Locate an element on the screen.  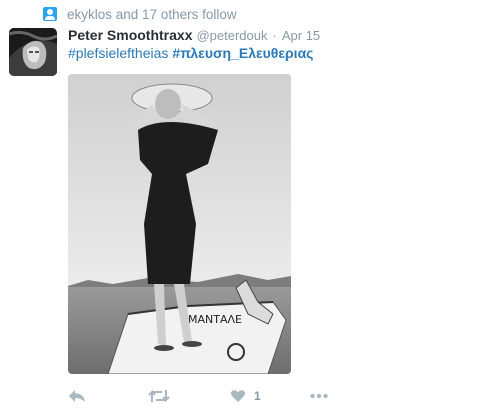
hashtag-link: #plefsieleftheias is located at coordinates (118, 53).